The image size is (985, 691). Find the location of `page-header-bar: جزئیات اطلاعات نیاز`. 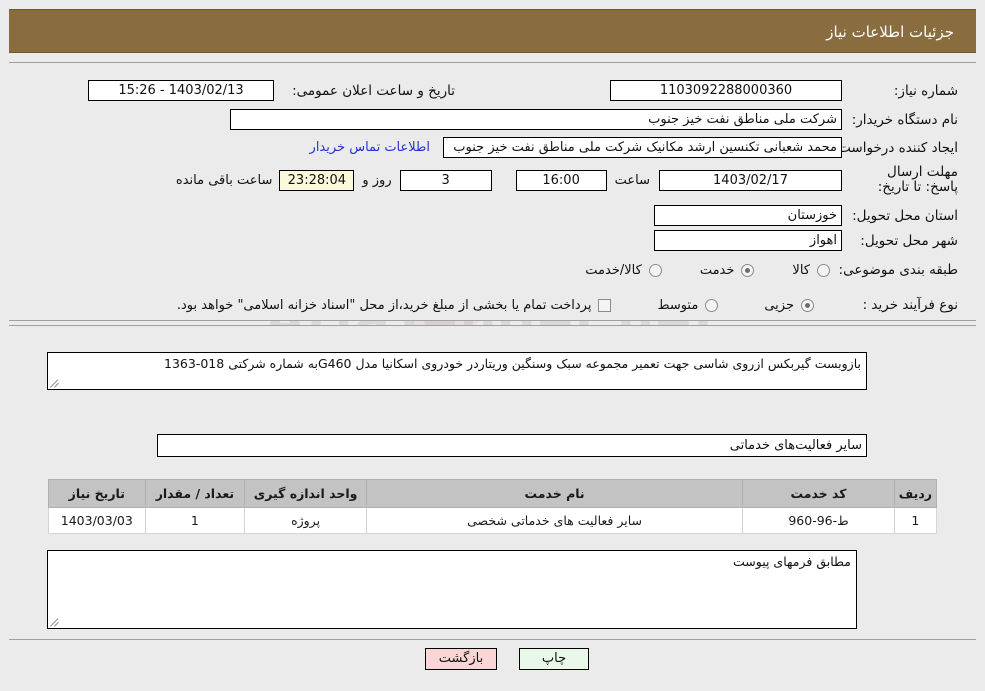

page-header-bar: جزئیات اطلاعات نیاز is located at coordinates (492, 31).